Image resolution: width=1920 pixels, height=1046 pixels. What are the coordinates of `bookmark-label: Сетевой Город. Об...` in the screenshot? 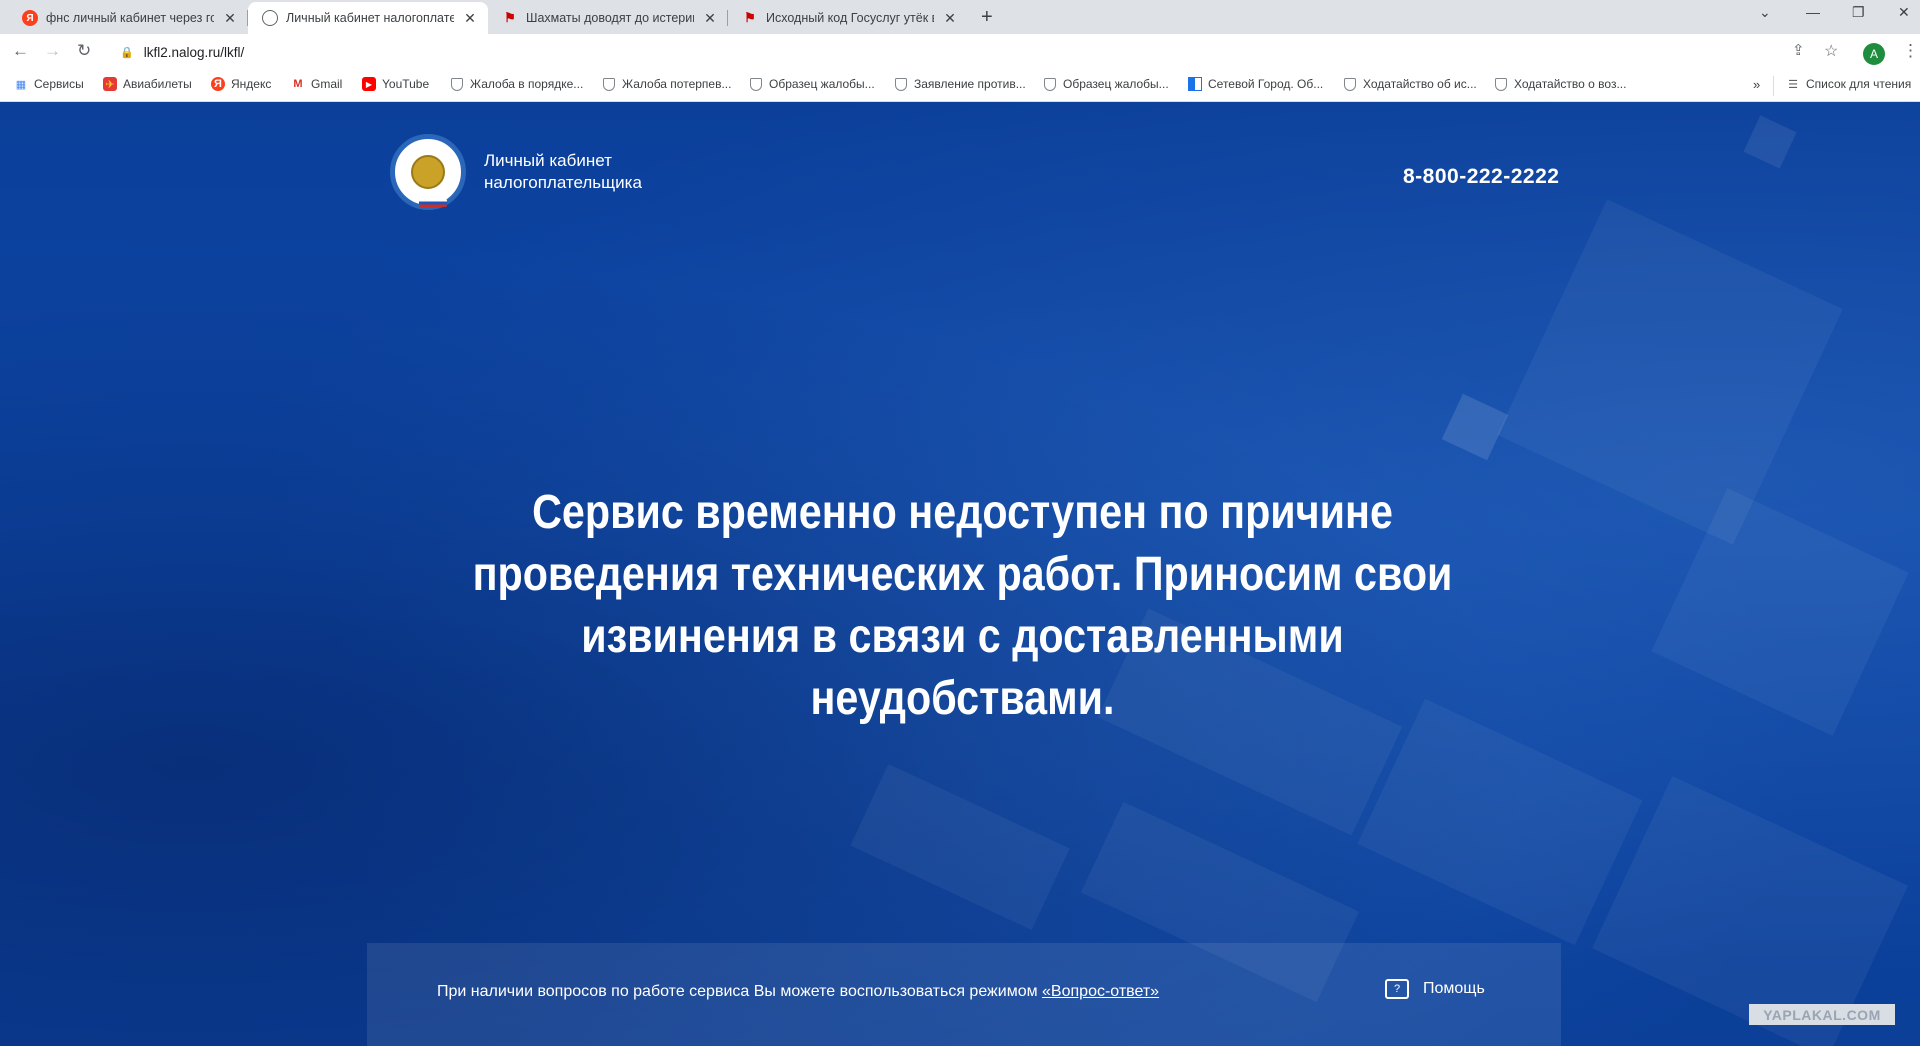 It's located at (1266, 84).